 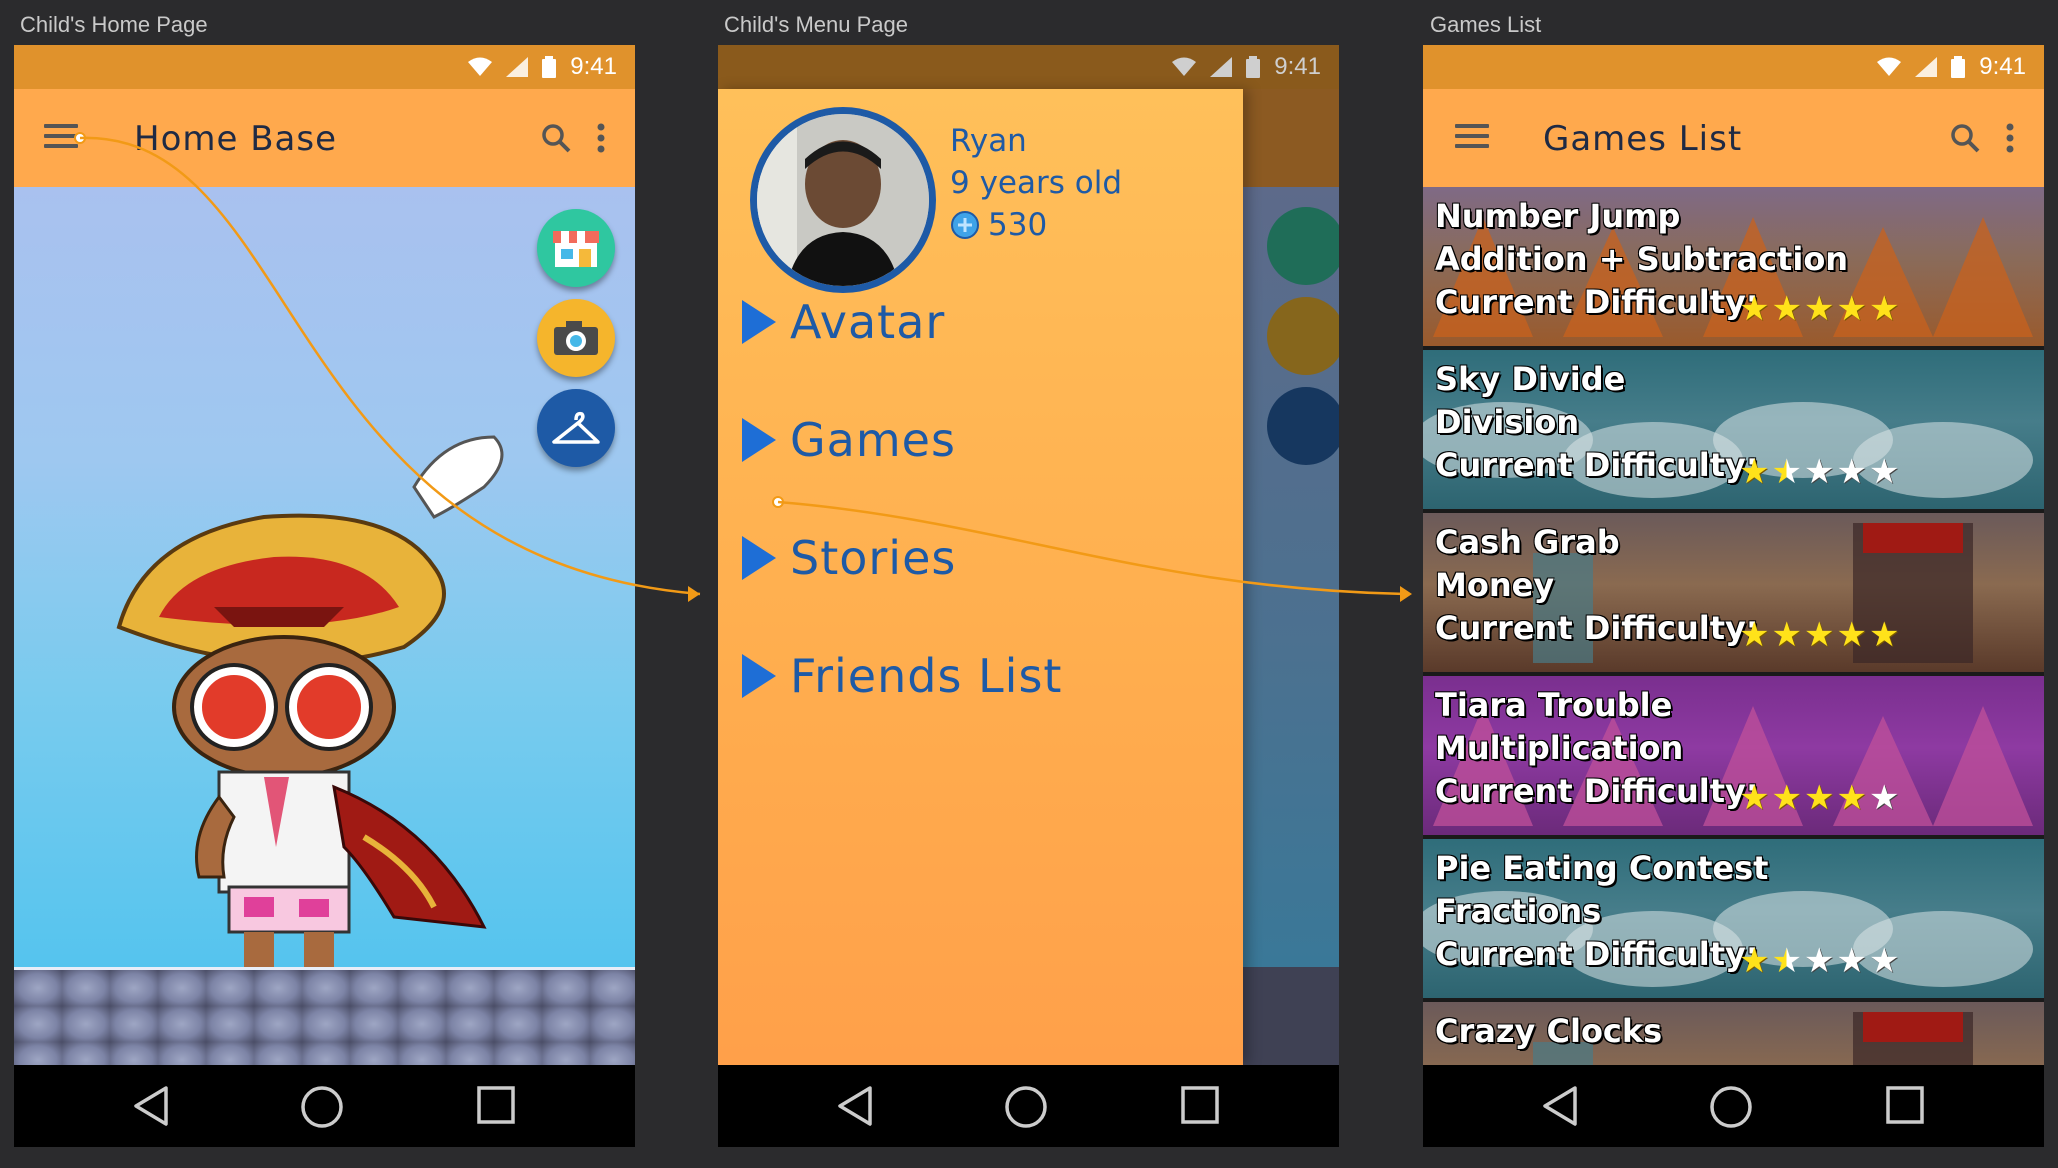 What do you see at coordinates (902, 676) in the screenshot?
I see `menu-item-friends-list: Friends List` at bounding box center [902, 676].